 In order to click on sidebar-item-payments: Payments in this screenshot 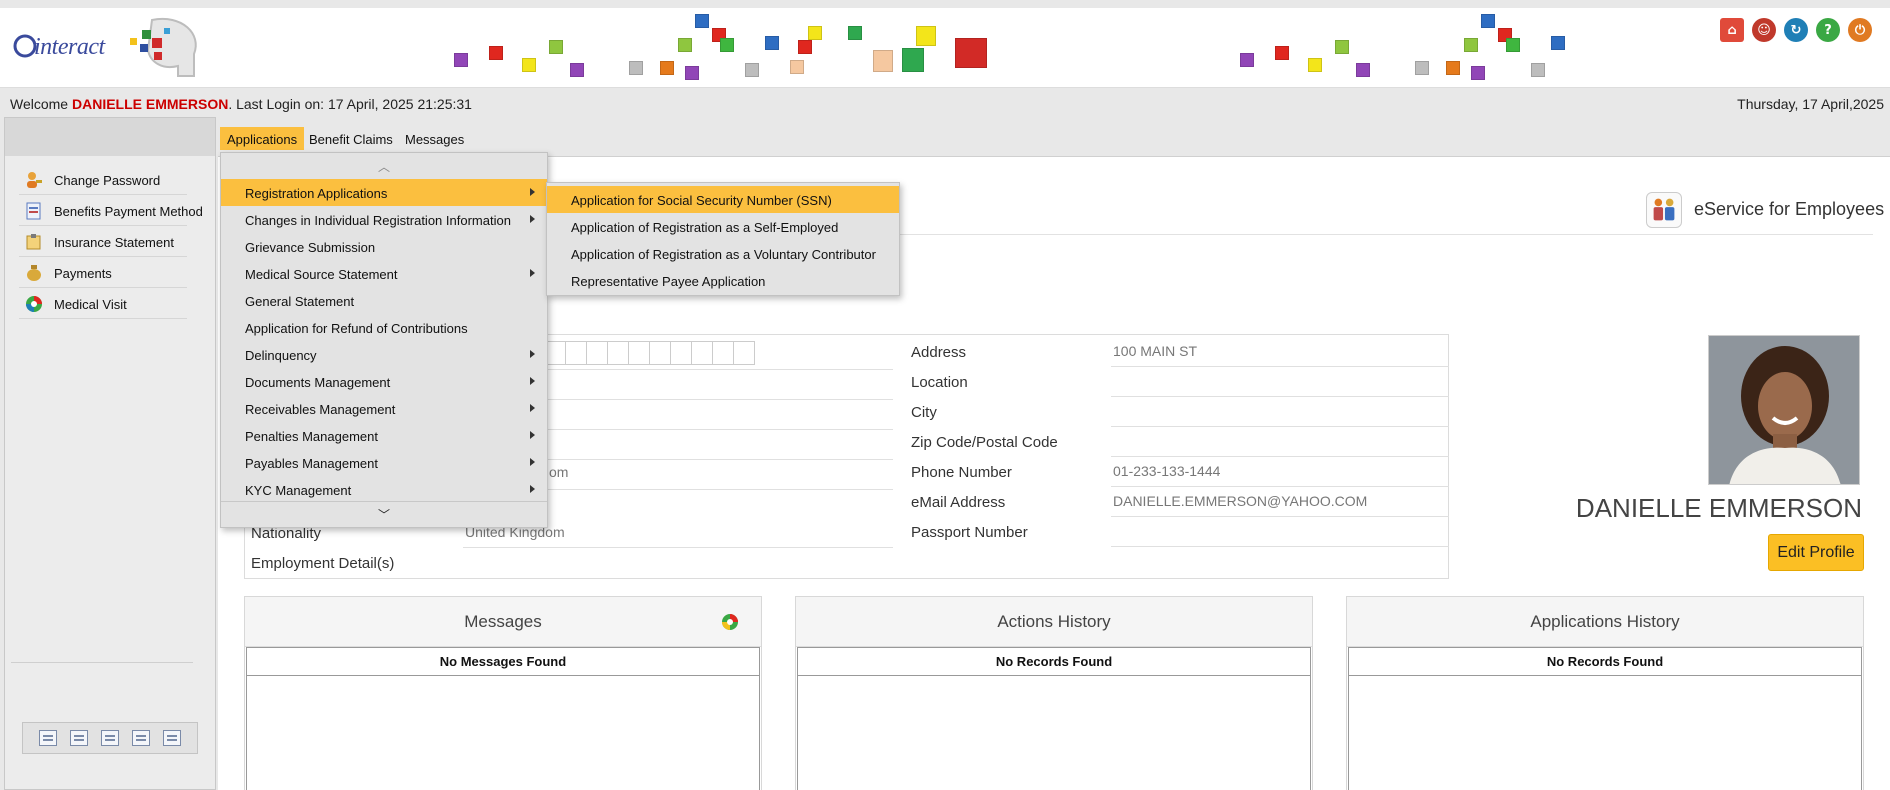, I will do `click(103, 272)`.